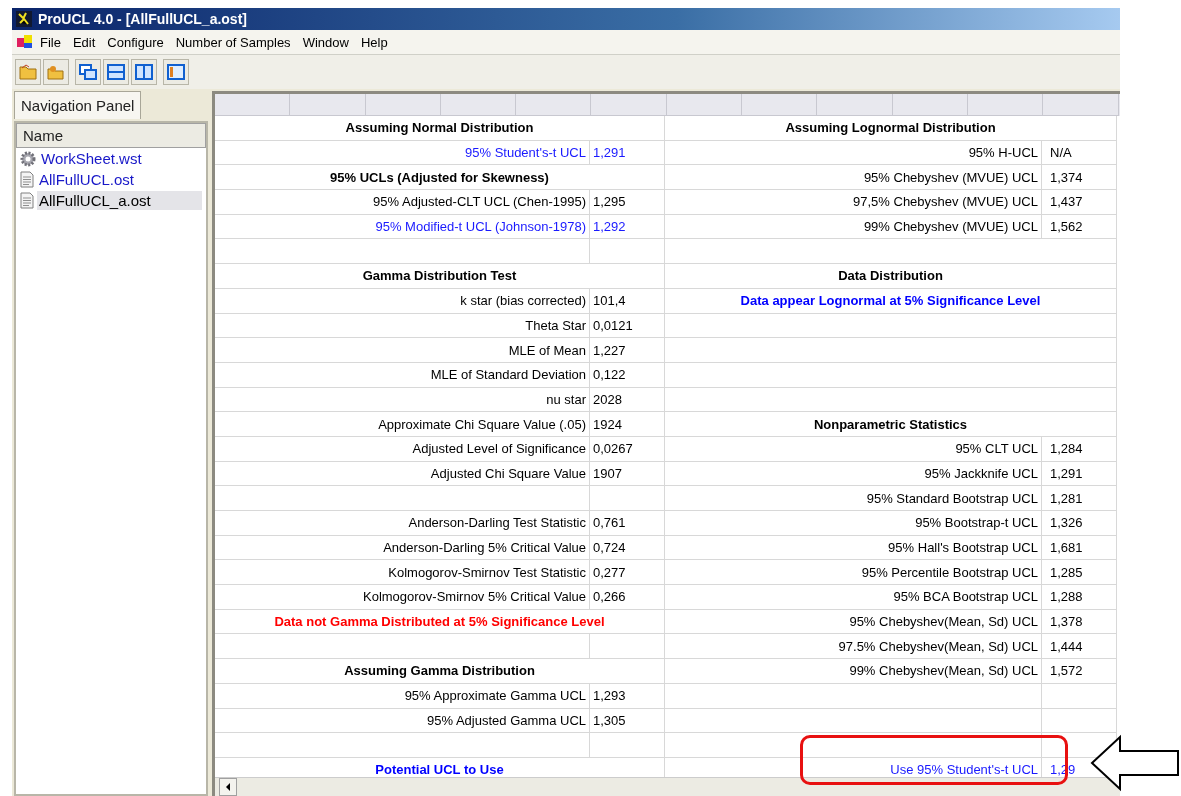 This screenshot has width=1181, height=796. What do you see at coordinates (440, 128) in the screenshot?
I see `section-heading: Assuming Normal Distribution` at bounding box center [440, 128].